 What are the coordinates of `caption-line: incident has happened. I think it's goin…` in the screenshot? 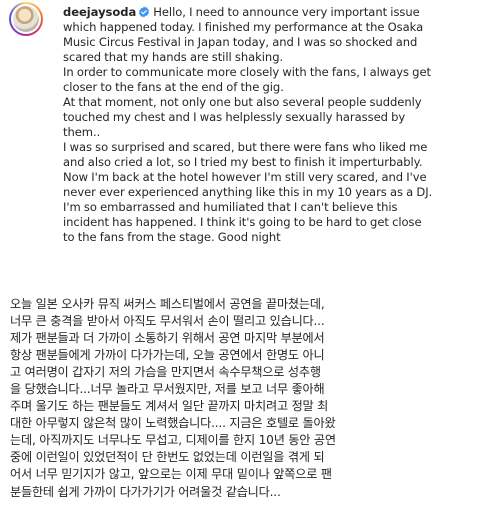 It's located at (242, 222).